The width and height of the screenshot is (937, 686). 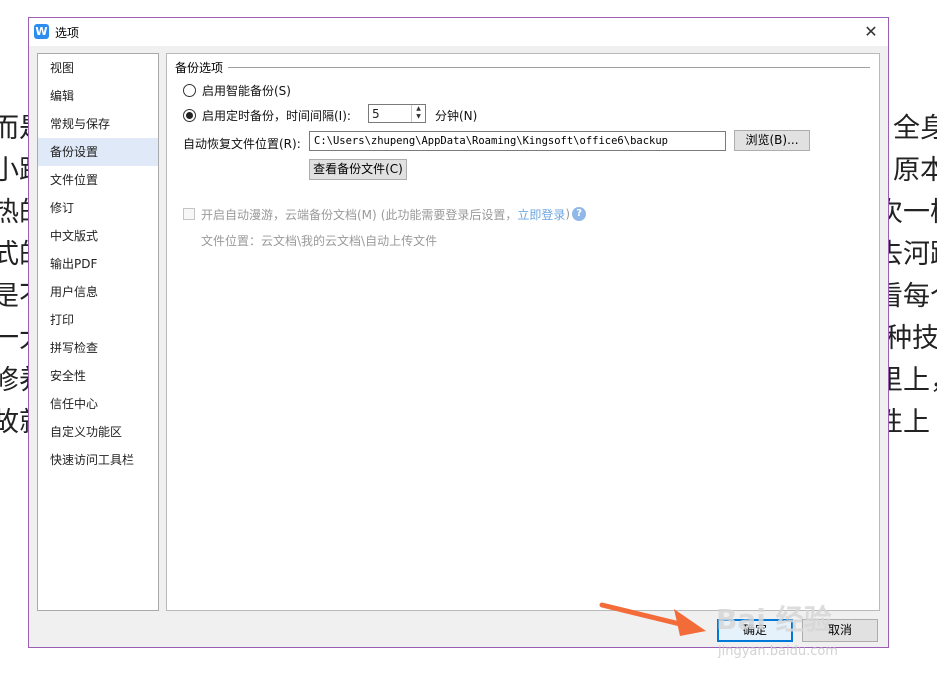 I want to click on baidu-watermark: Bai 经验, so click(x=774, y=619).